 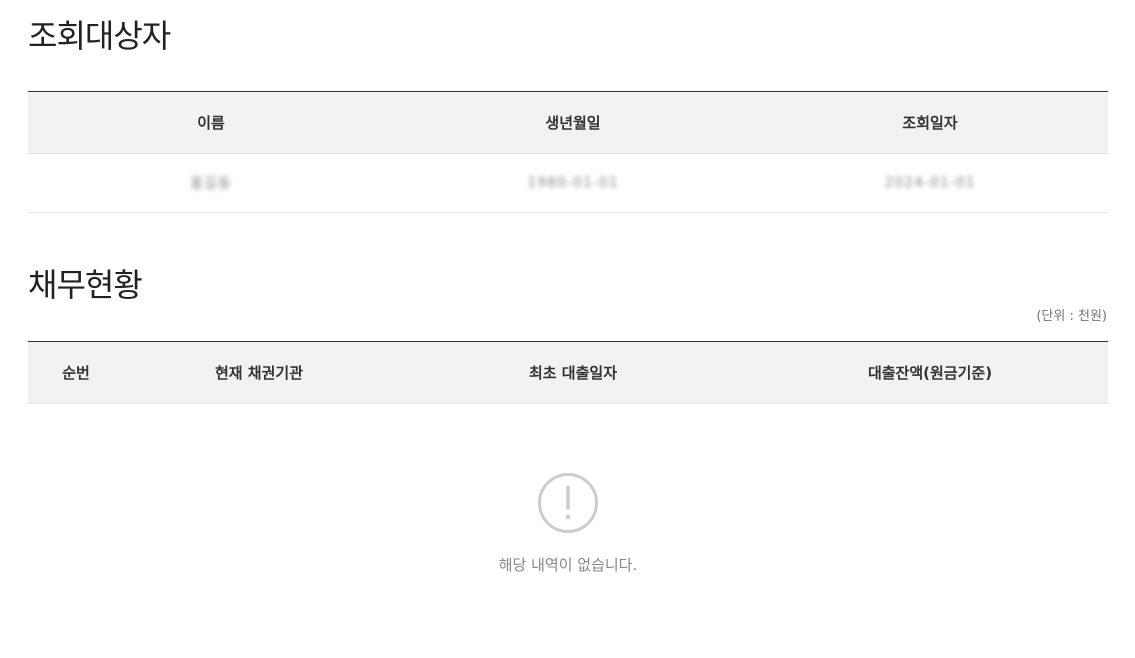 I want to click on empty-message: 해당 내역이 없습니다., so click(x=568, y=565).